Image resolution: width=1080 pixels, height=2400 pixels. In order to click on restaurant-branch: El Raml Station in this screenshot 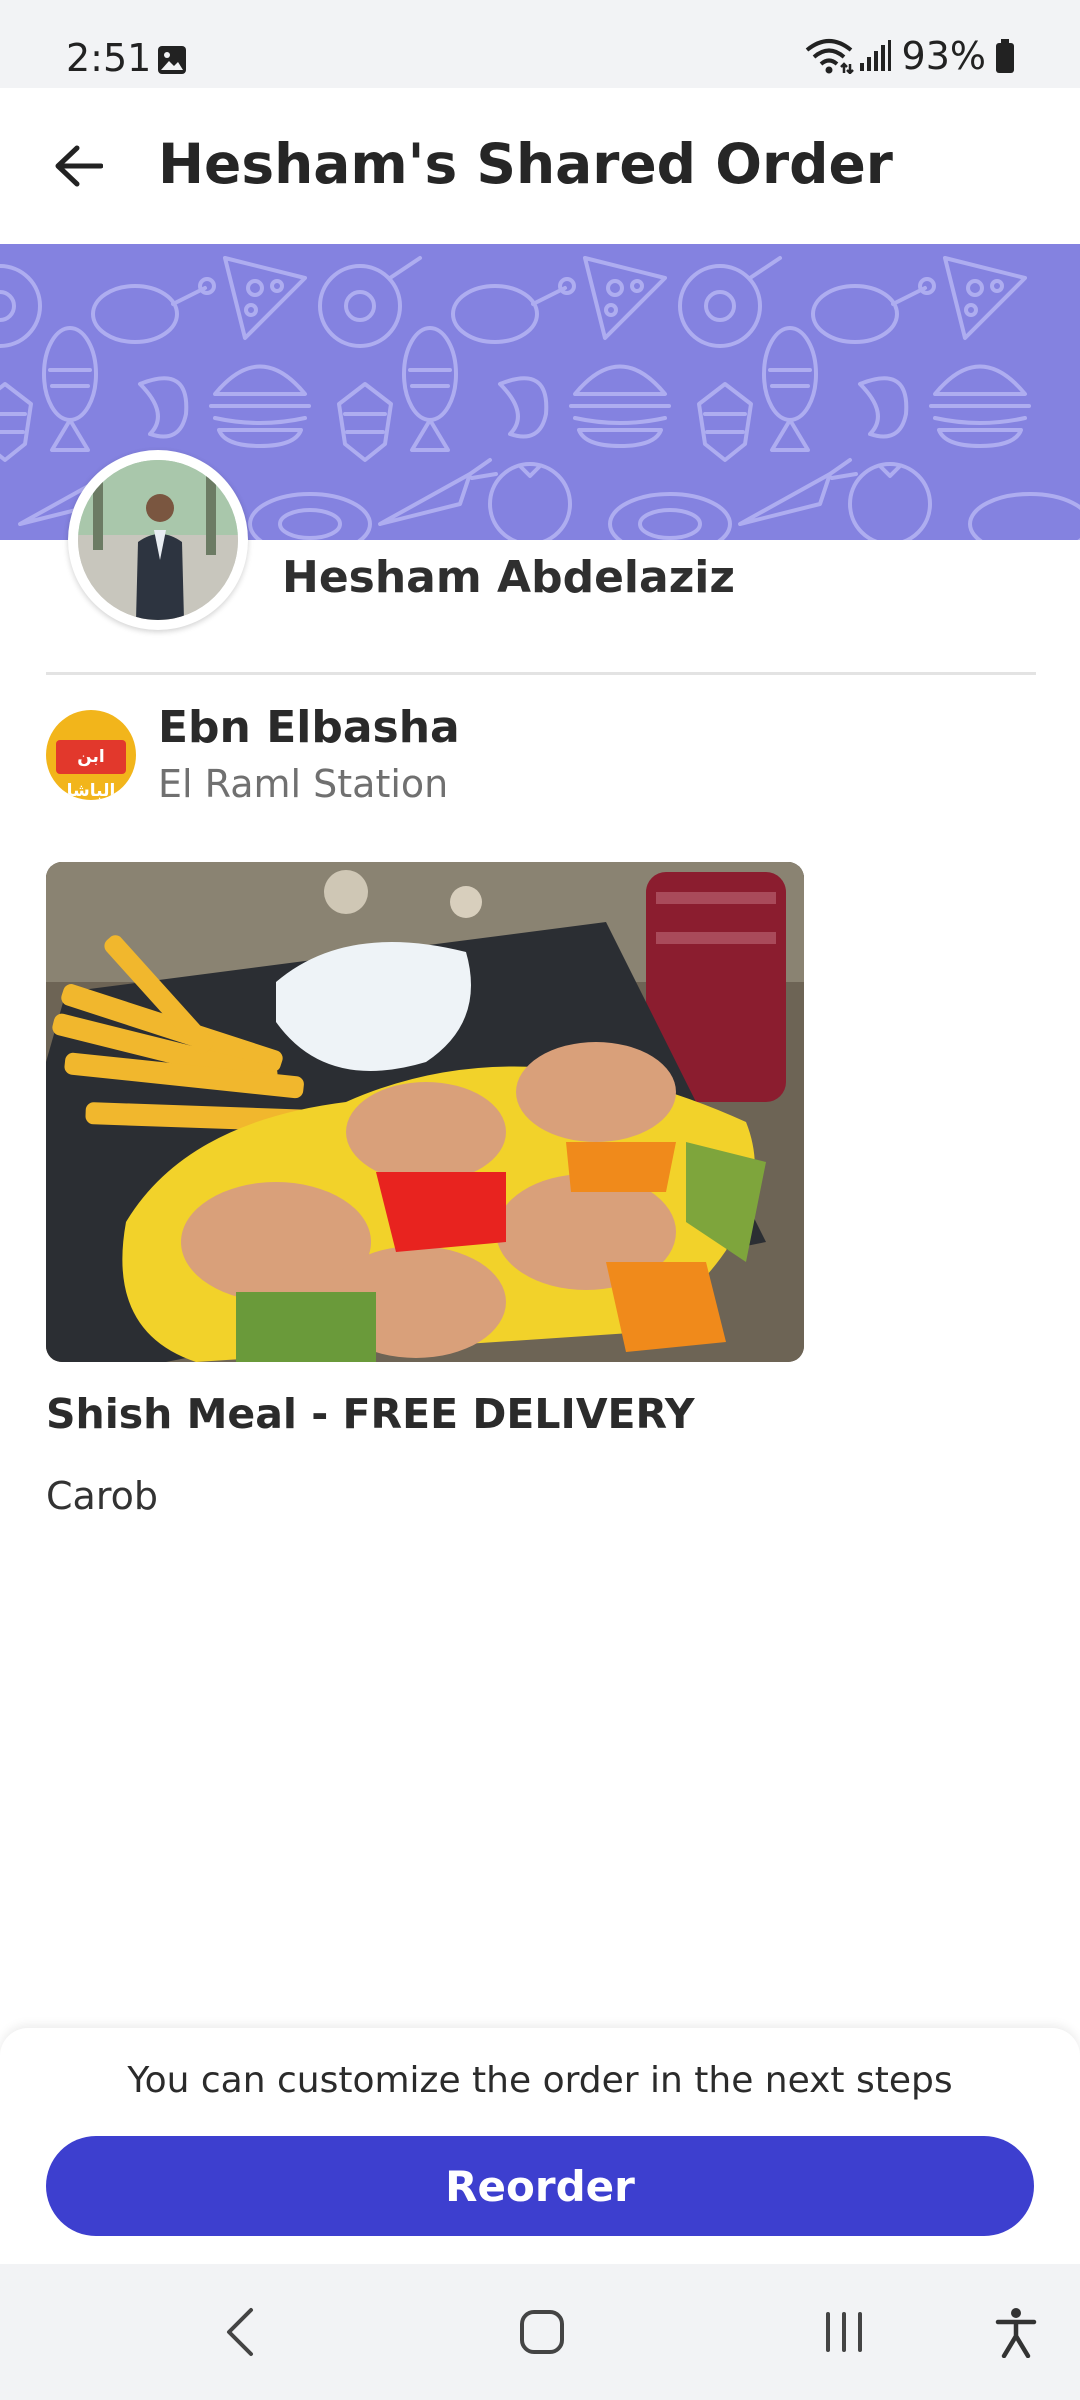, I will do `click(303, 784)`.